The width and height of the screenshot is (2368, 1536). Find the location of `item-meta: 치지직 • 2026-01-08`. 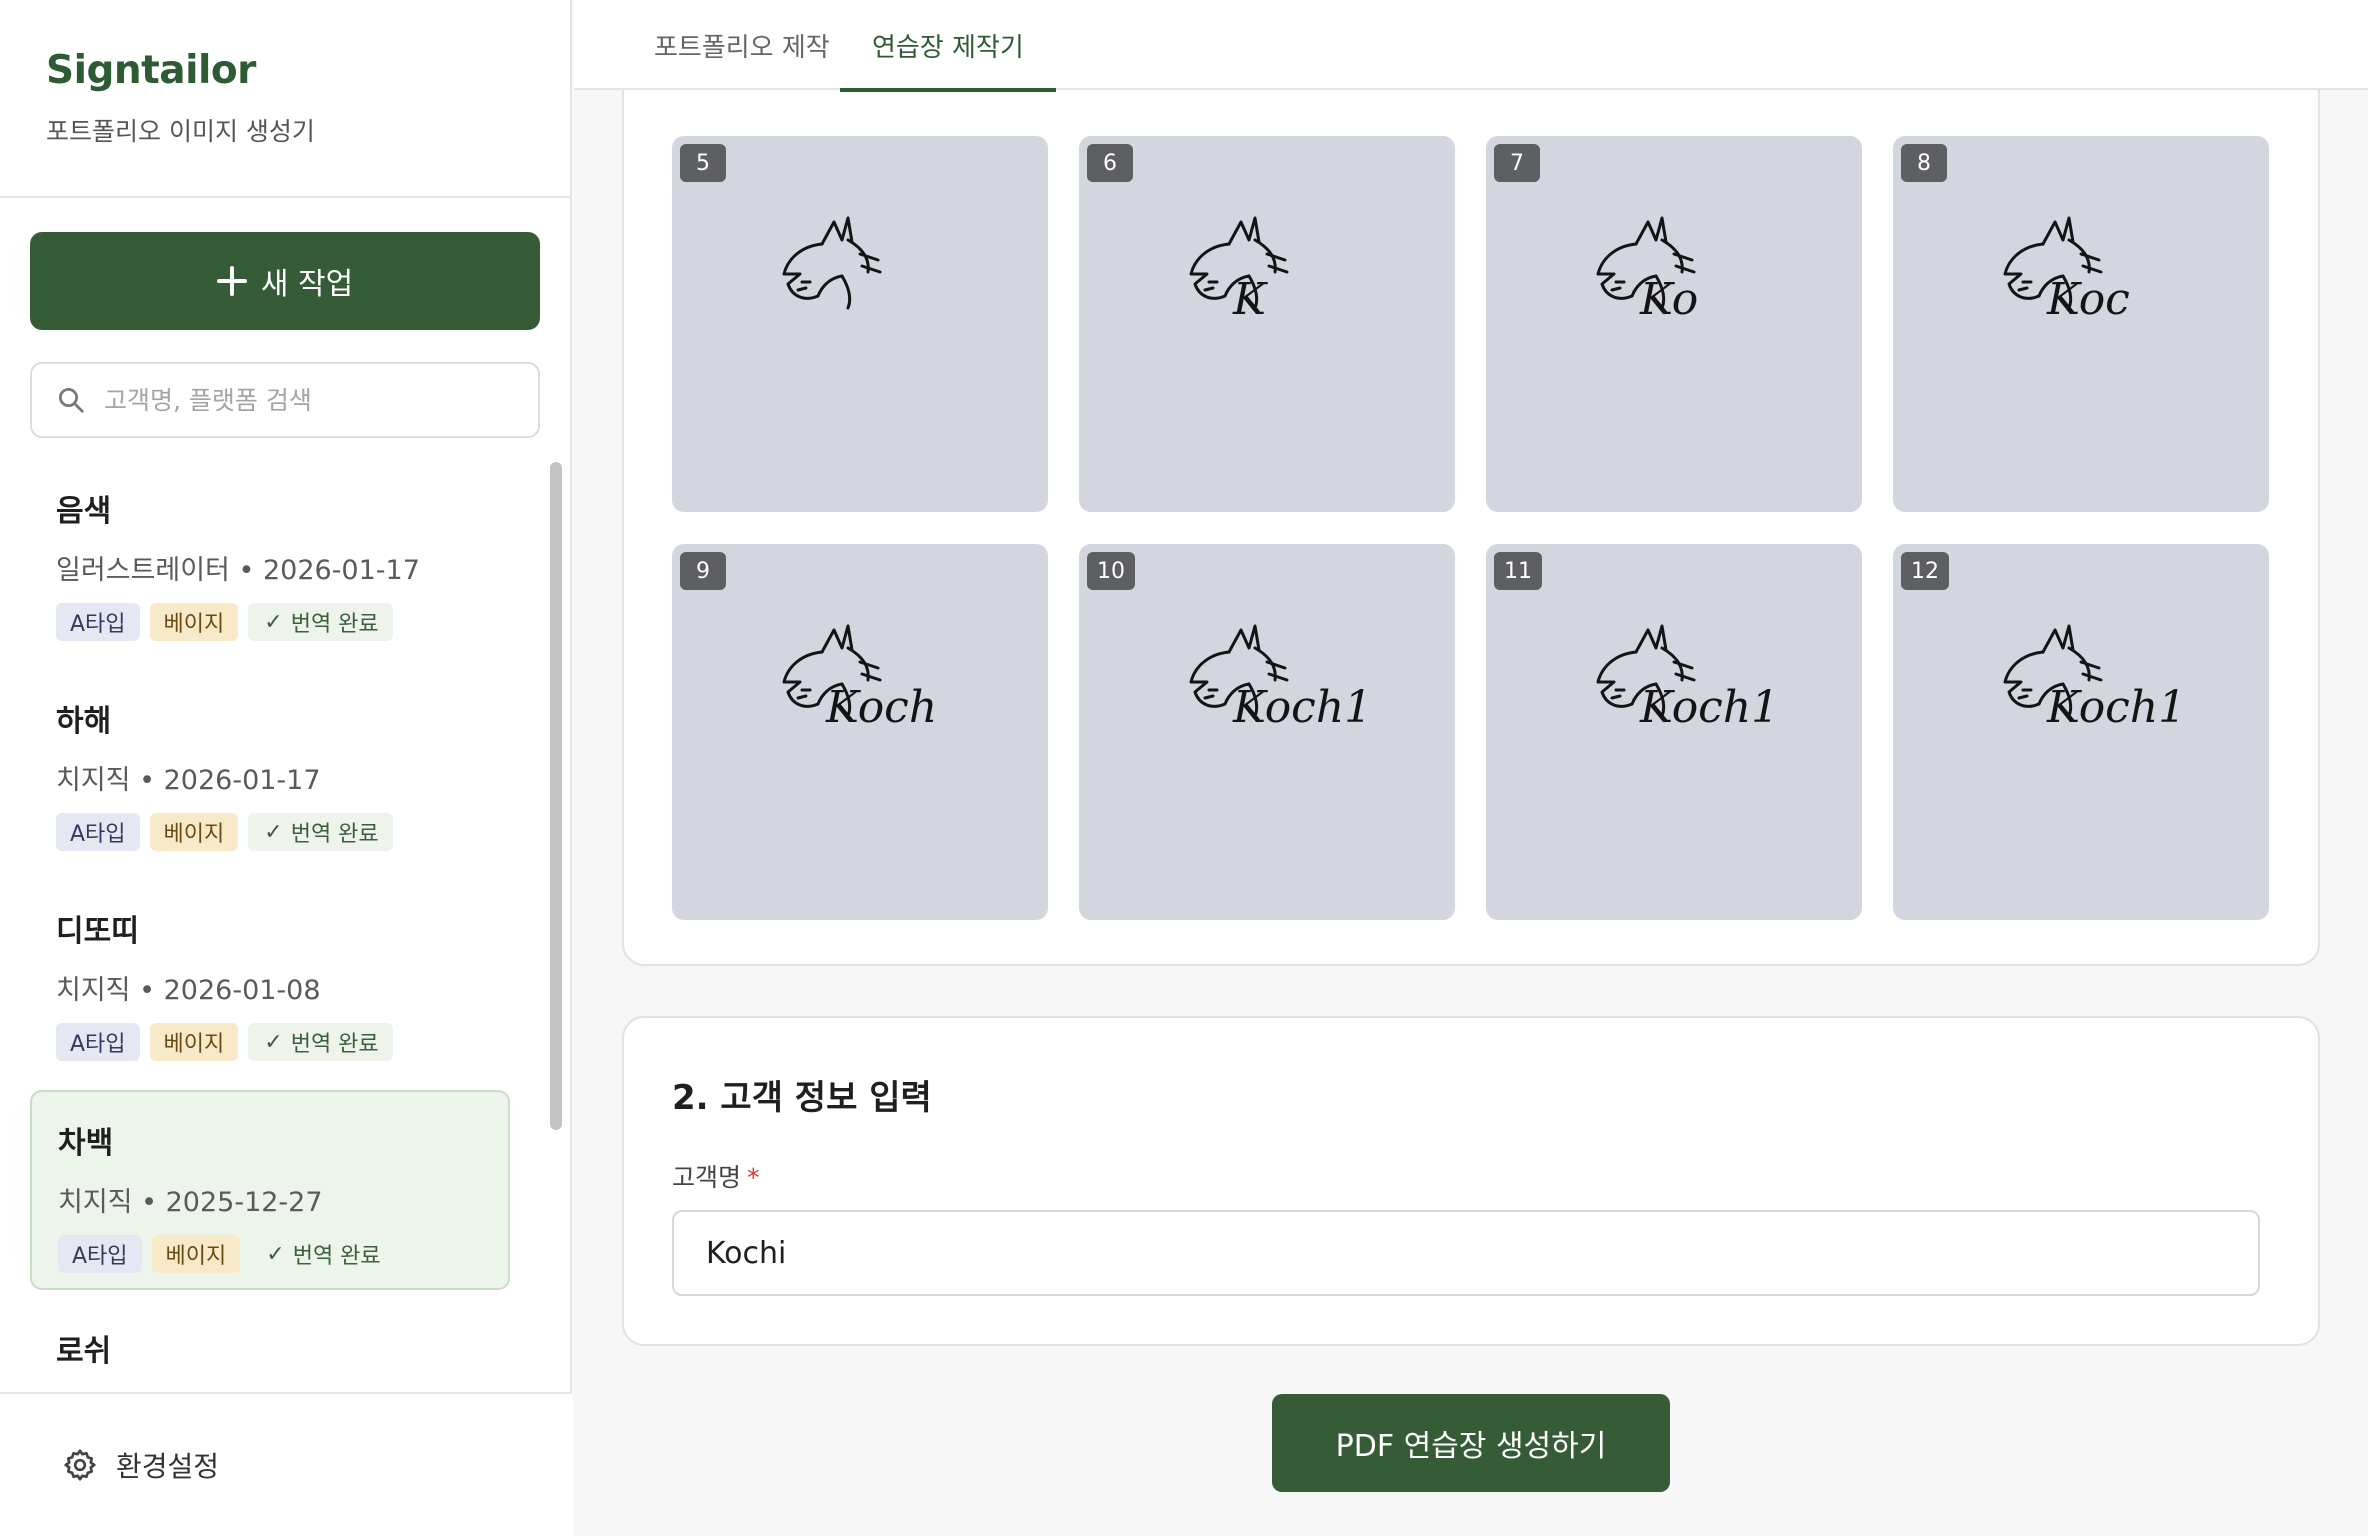

item-meta: 치지직 • 2026-01-08 is located at coordinates (188, 990).